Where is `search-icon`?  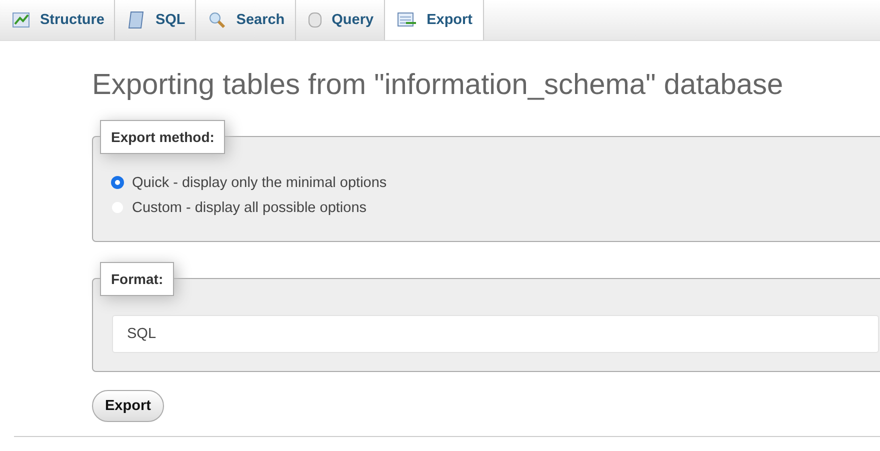 search-icon is located at coordinates (217, 20).